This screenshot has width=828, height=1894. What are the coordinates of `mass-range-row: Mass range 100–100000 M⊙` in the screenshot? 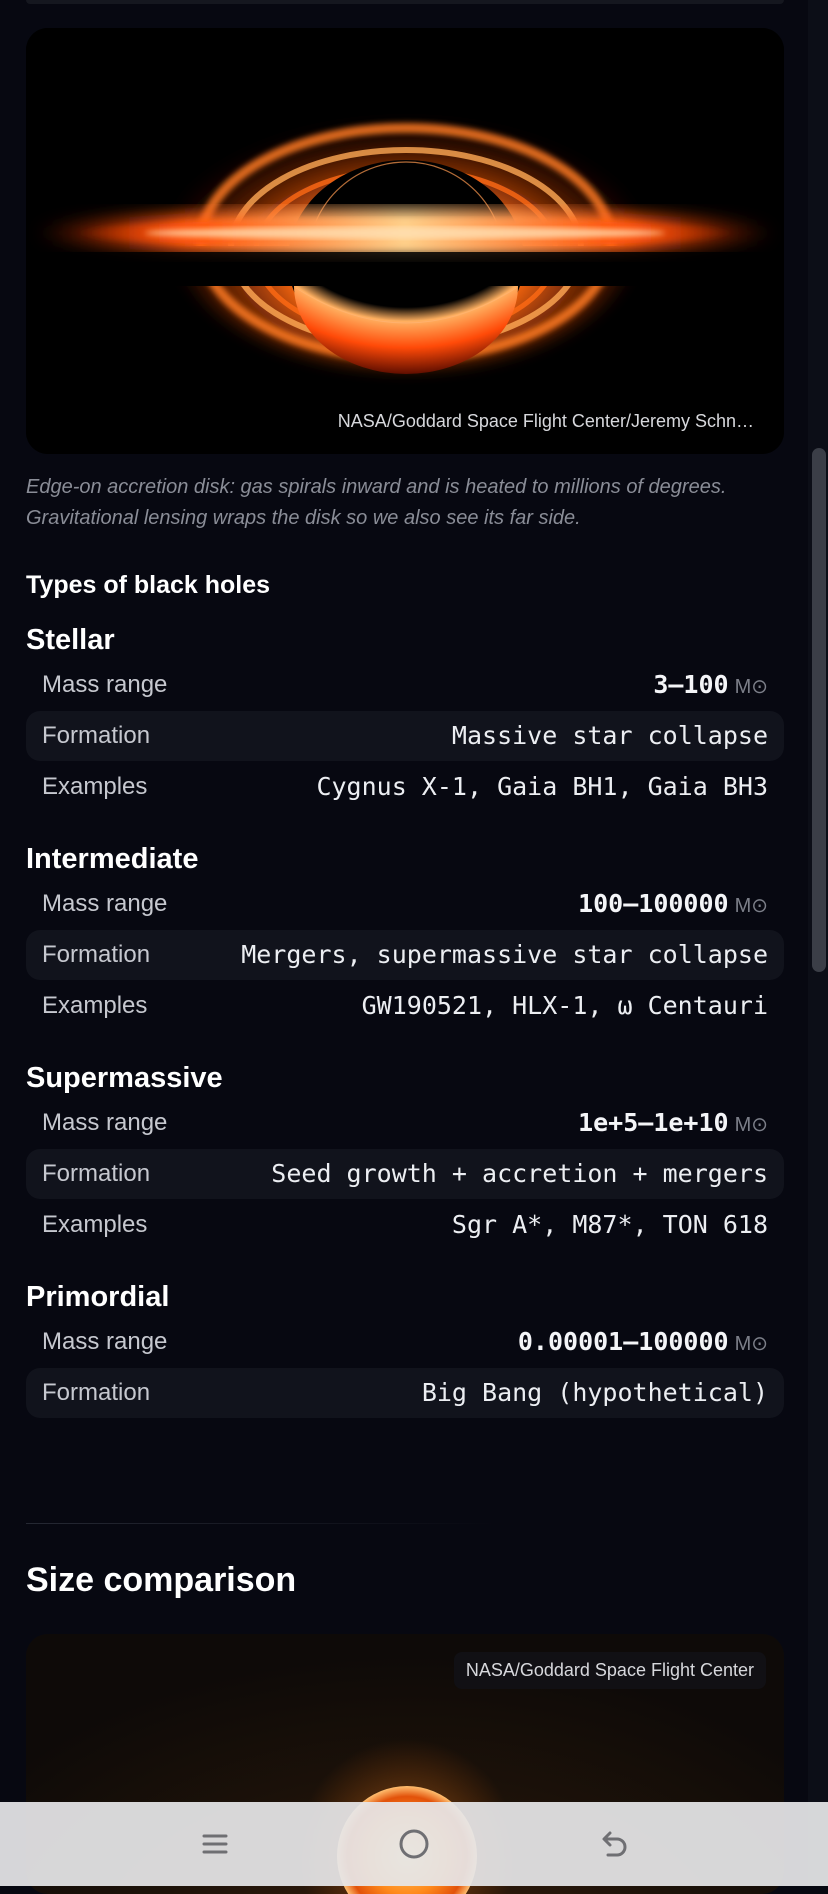 It's located at (405, 904).